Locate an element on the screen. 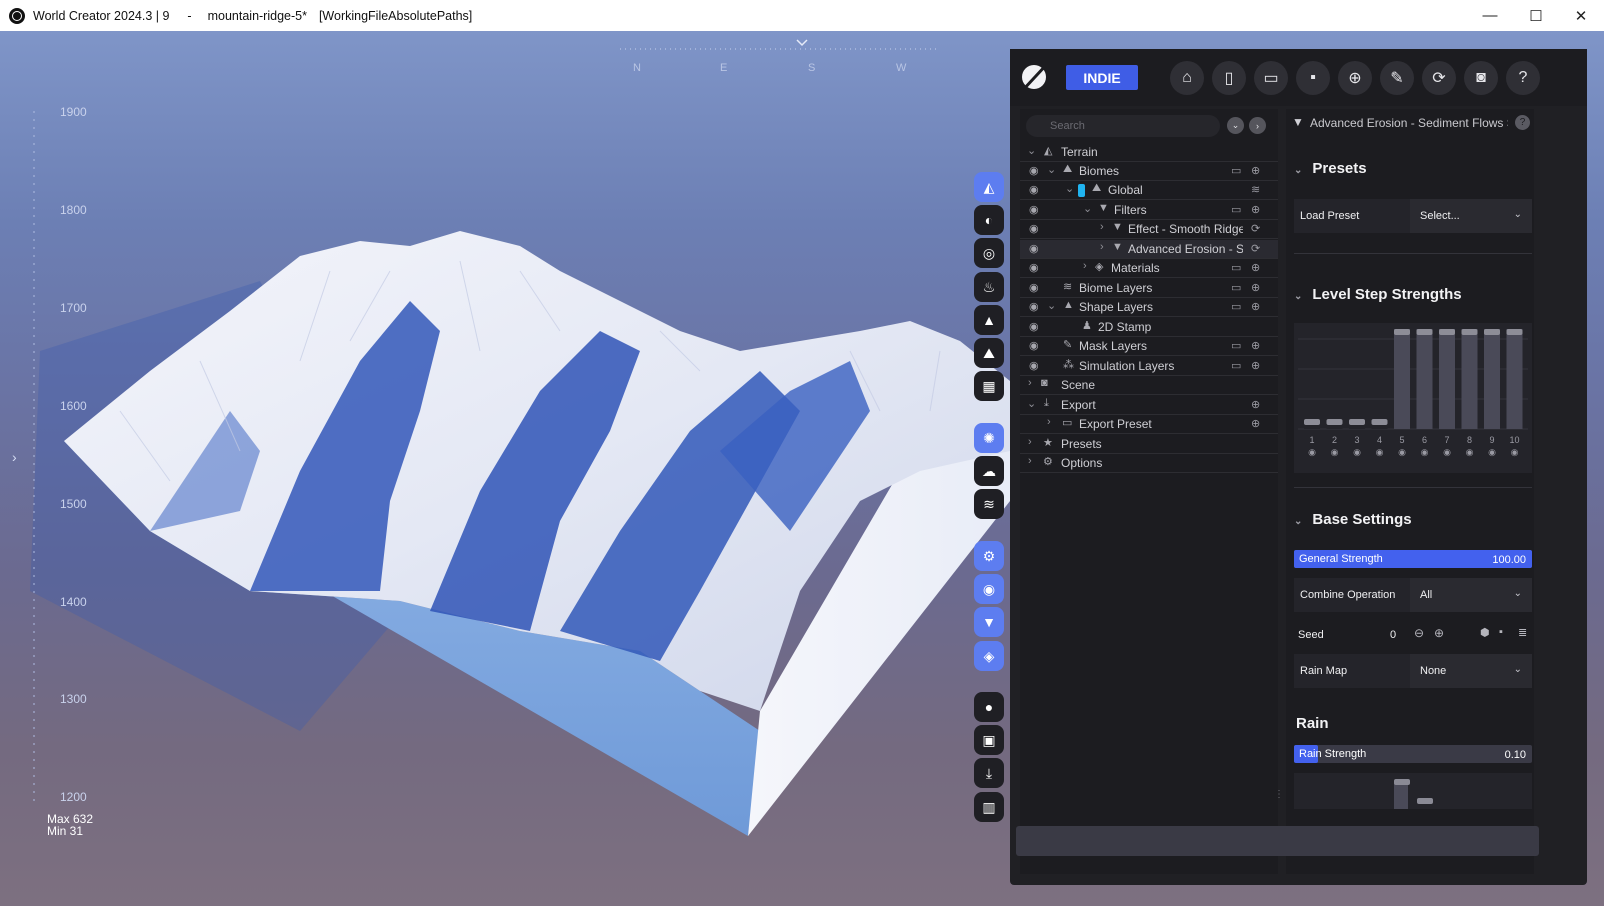 This screenshot has width=1604, height=906. rain-section-header: Rain is located at coordinates (1312, 723).